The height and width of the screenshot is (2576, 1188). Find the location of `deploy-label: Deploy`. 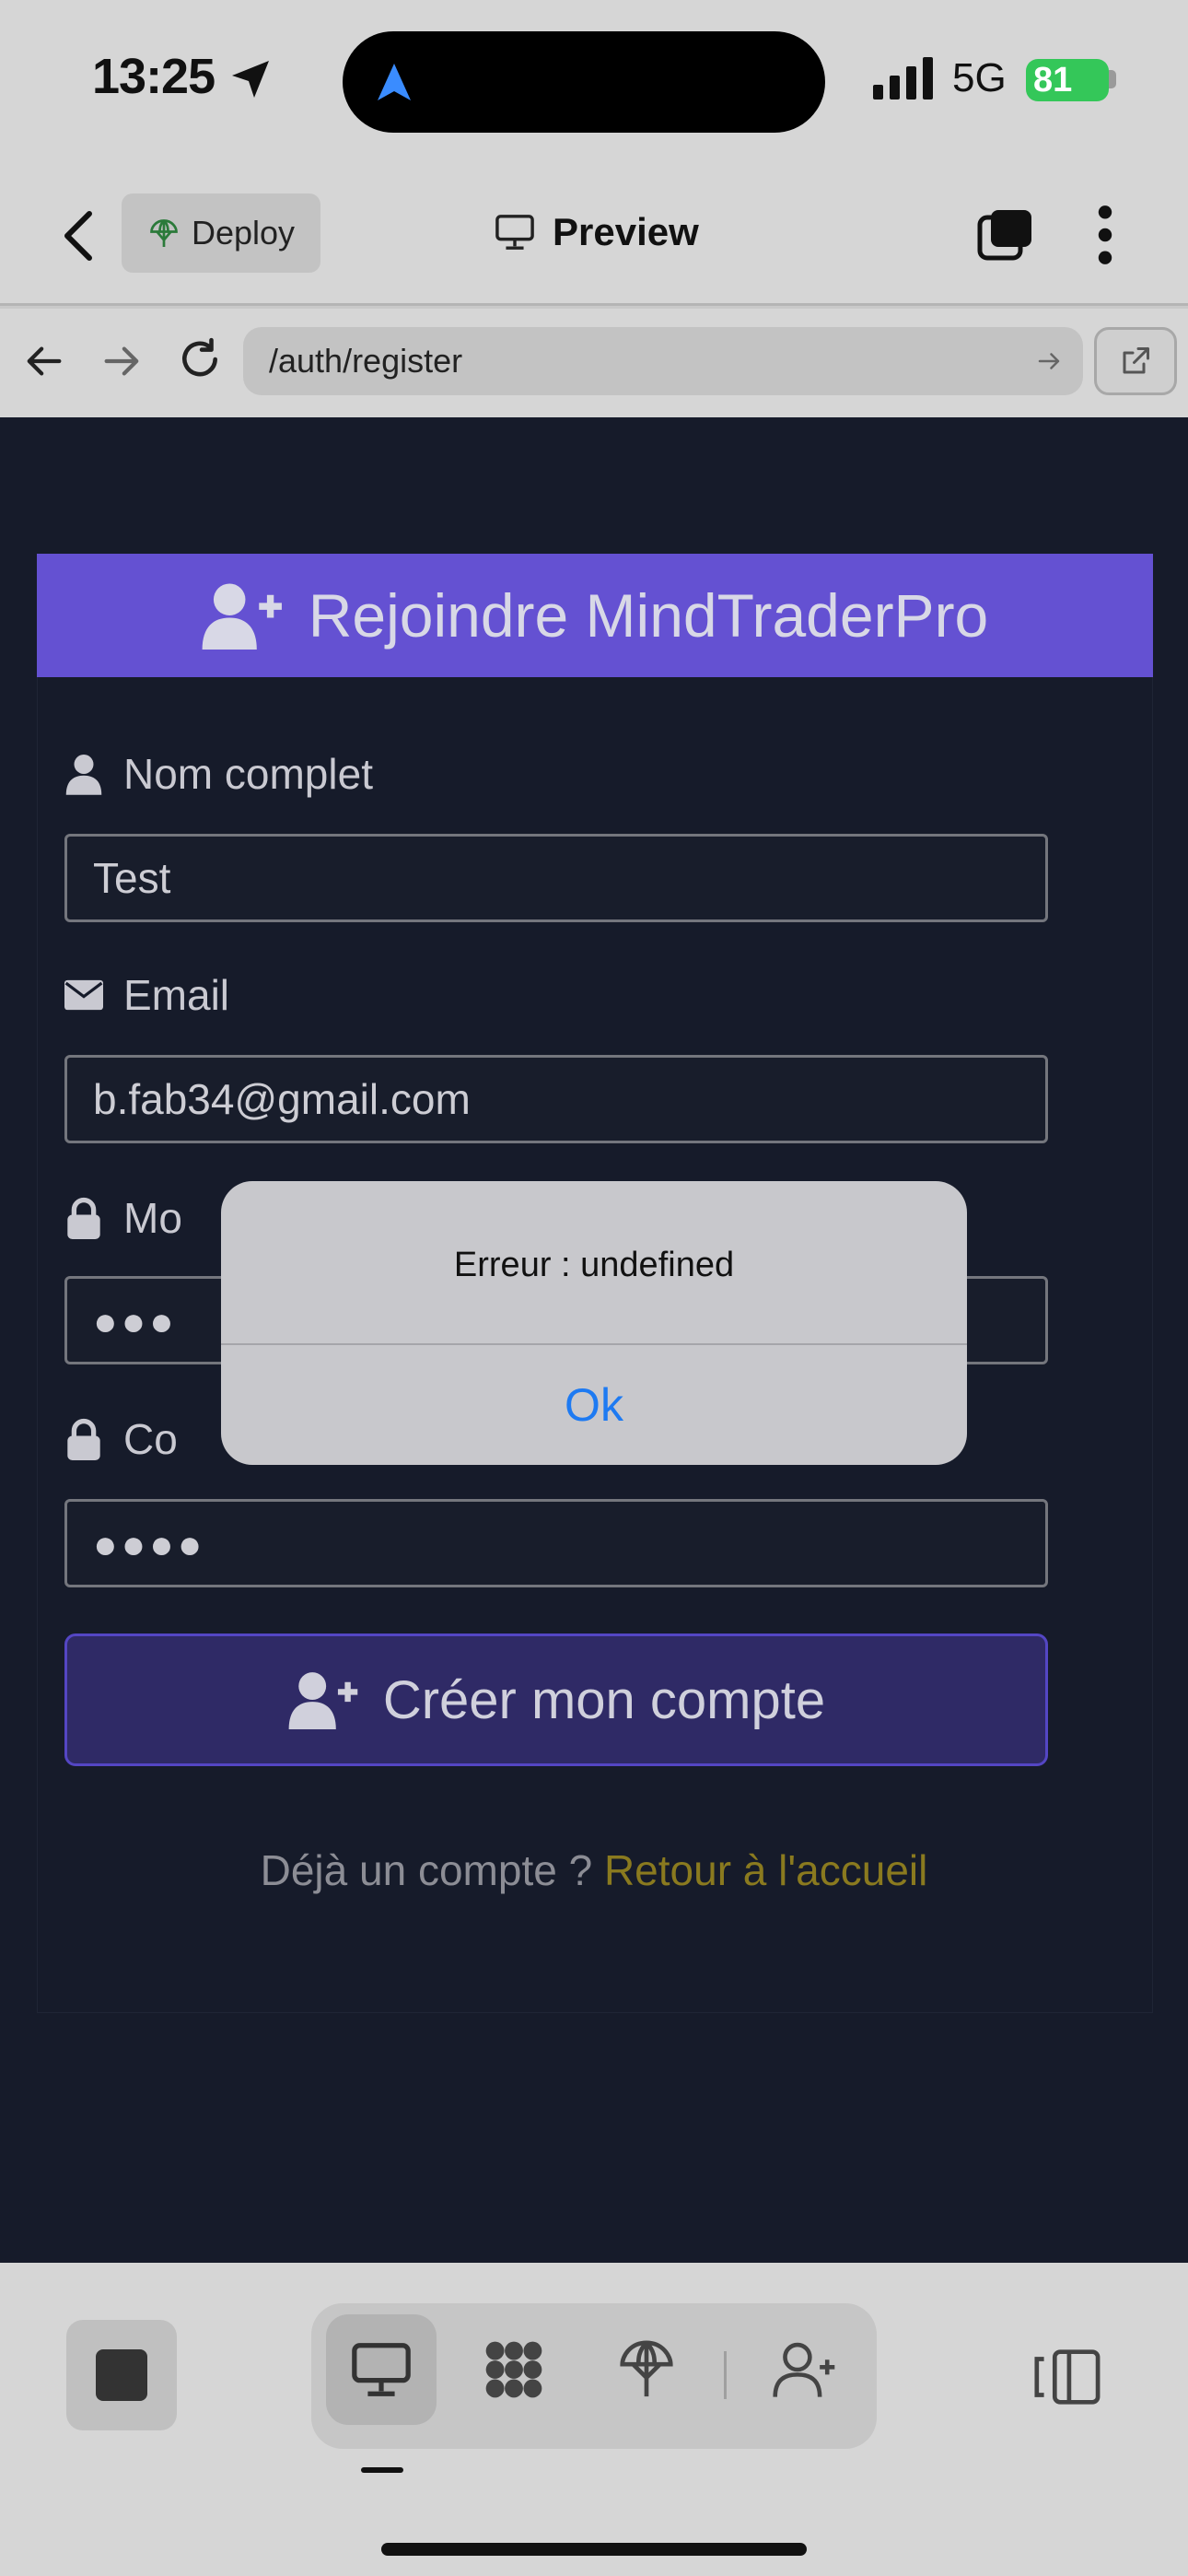

deploy-label: Deploy is located at coordinates (244, 233).